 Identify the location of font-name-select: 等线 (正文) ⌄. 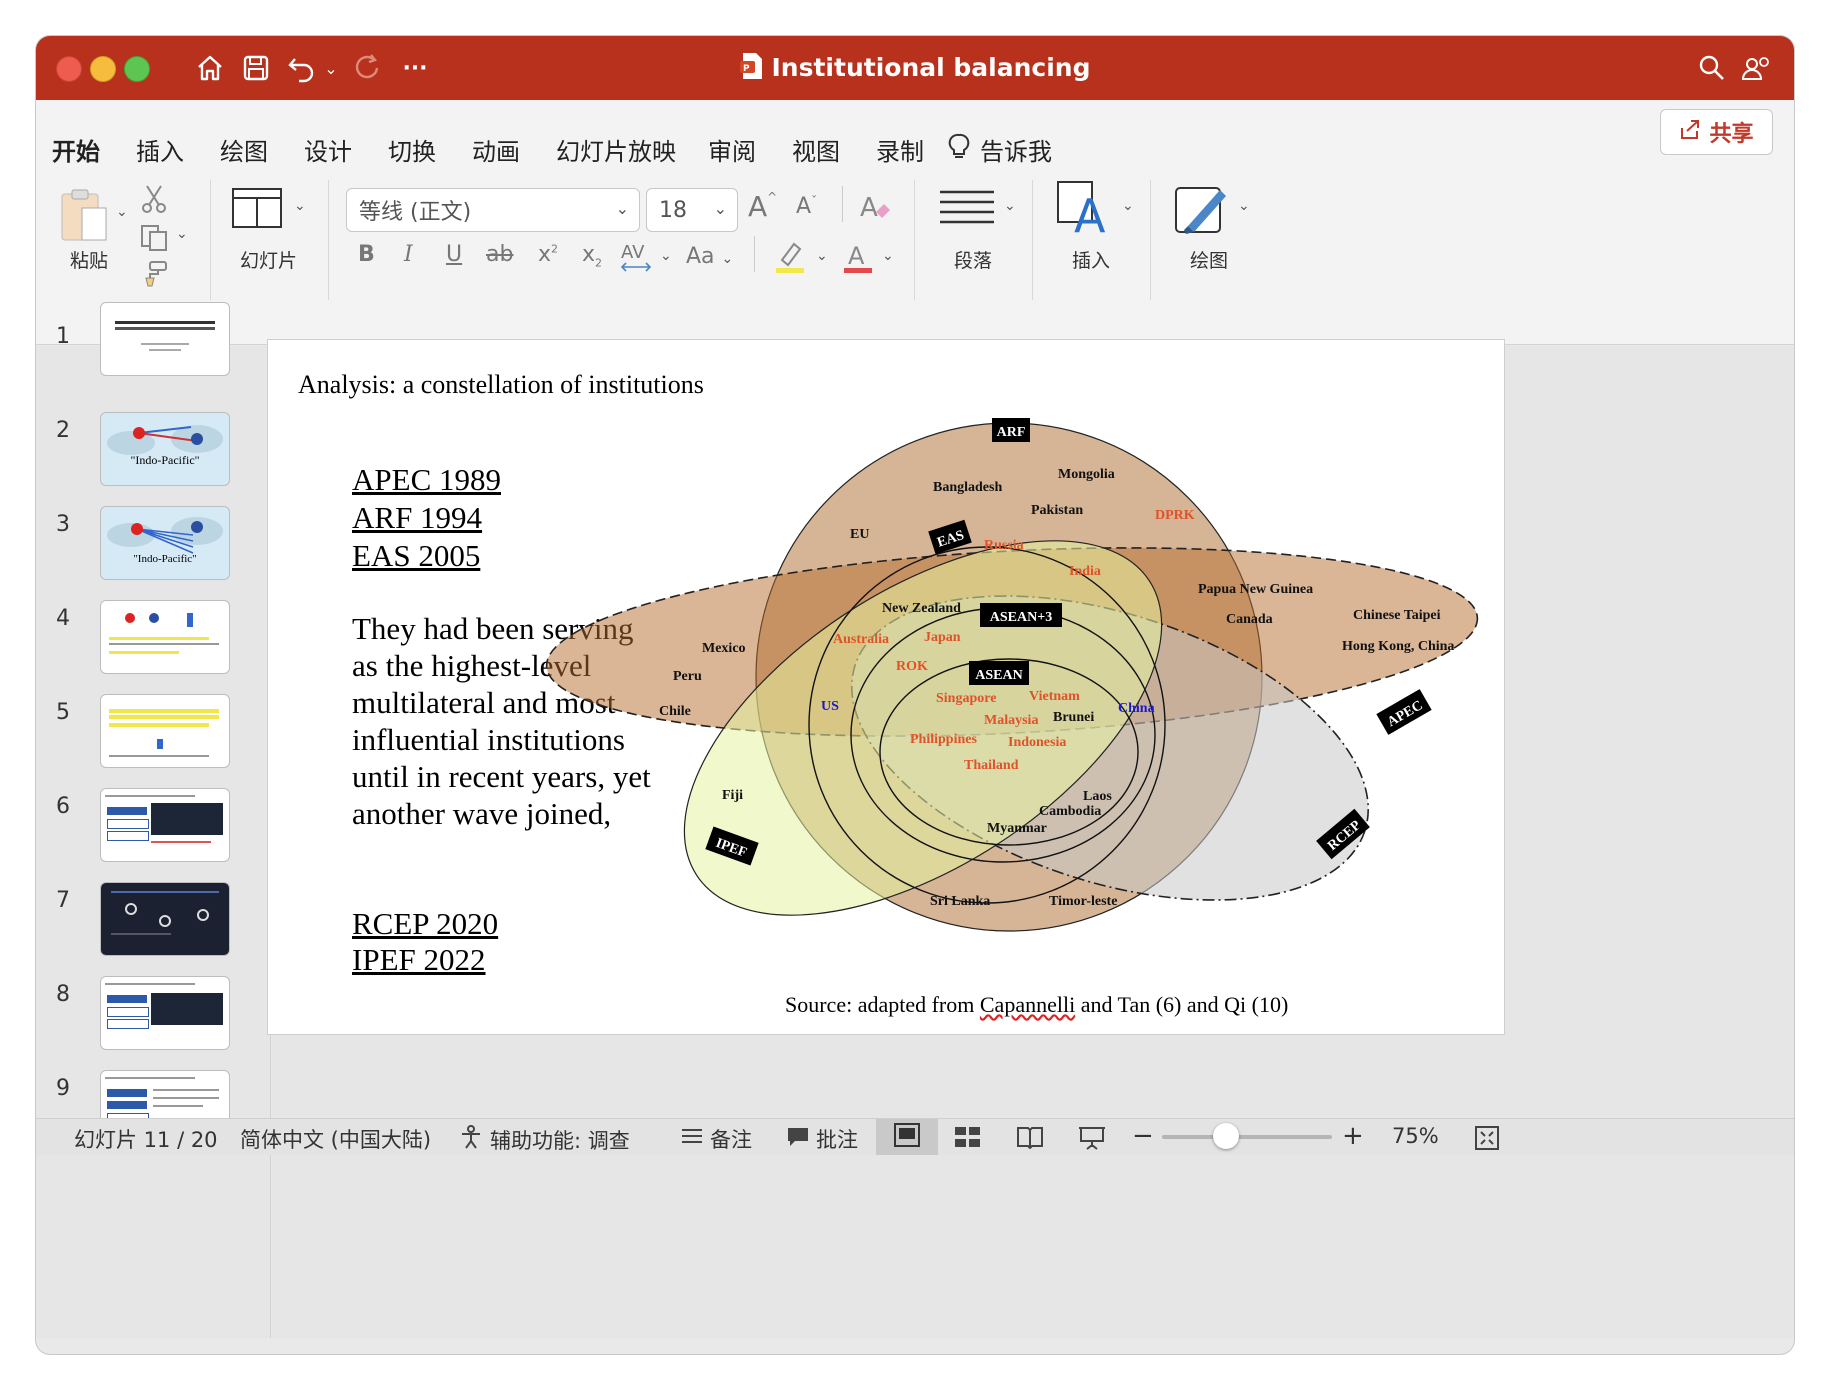
(493, 210).